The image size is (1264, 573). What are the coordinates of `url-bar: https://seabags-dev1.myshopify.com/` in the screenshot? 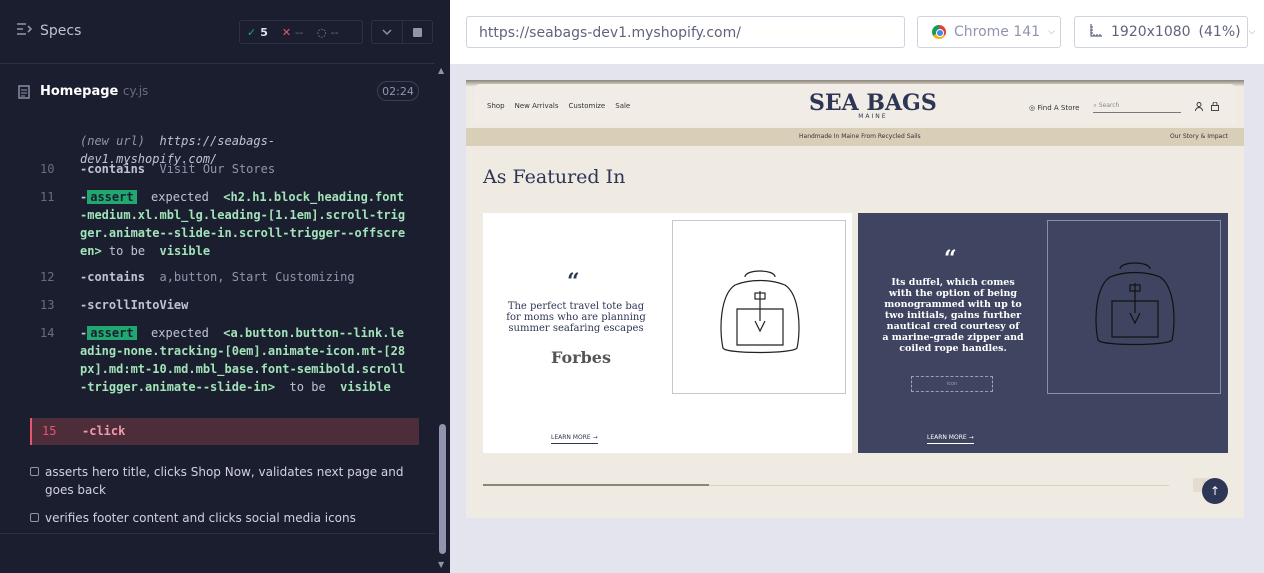 It's located at (685, 32).